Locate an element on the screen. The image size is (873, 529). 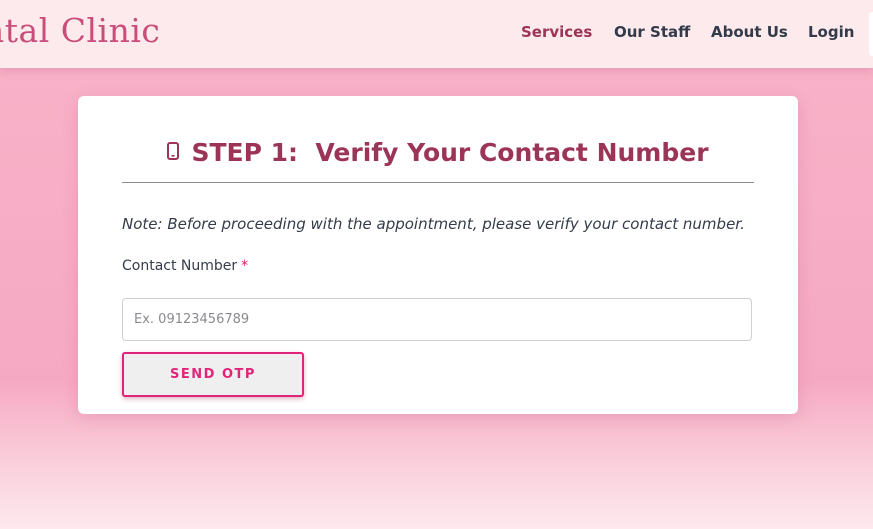
nav-link-login: Login is located at coordinates (831, 32).